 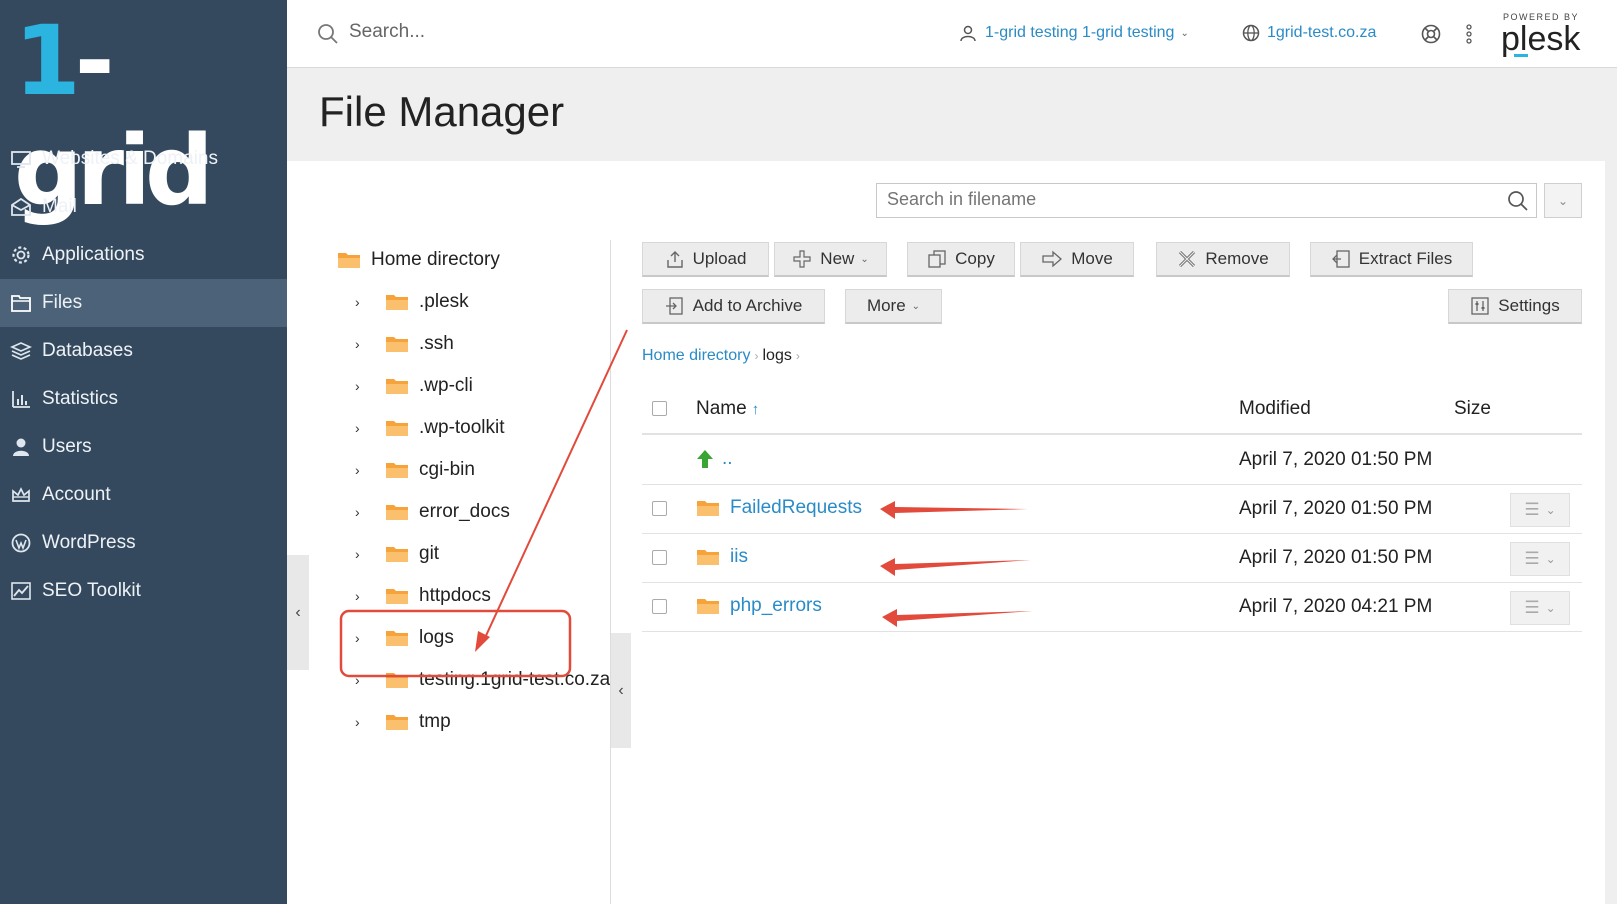 What do you see at coordinates (500, 554) in the screenshot?
I see `tree-item: › git` at bounding box center [500, 554].